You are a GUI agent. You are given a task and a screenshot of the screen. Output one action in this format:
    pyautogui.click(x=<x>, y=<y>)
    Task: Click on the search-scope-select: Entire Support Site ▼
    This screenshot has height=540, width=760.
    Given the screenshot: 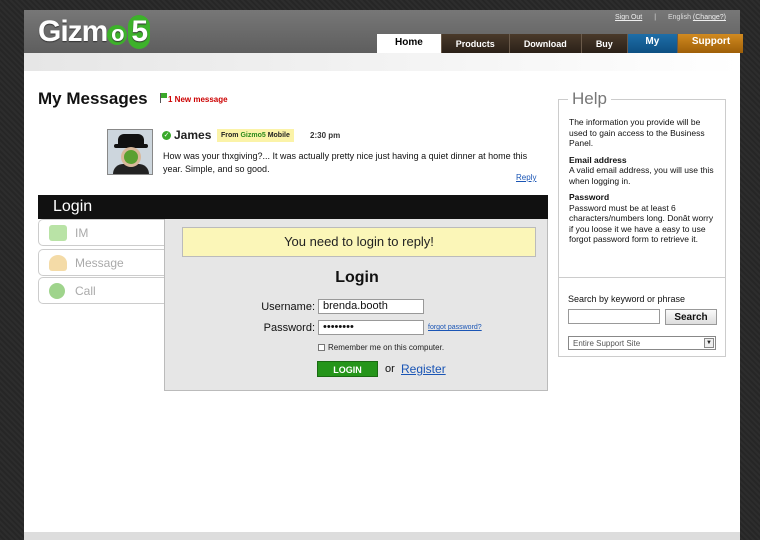 What is the action you would take?
    pyautogui.click(x=642, y=343)
    